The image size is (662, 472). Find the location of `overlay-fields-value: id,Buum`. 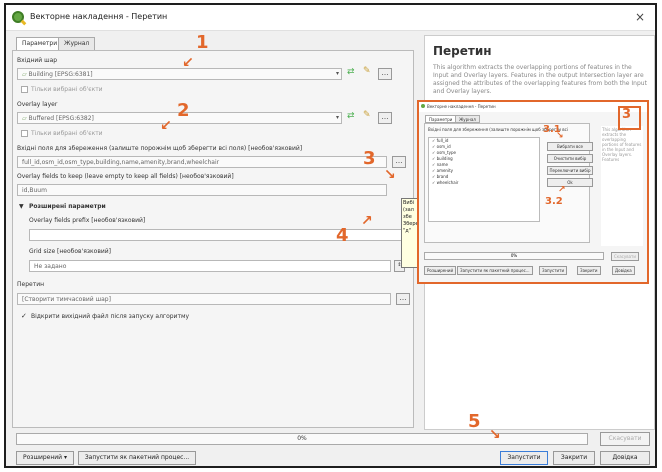

overlay-fields-value: id,Buum is located at coordinates (34, 190).